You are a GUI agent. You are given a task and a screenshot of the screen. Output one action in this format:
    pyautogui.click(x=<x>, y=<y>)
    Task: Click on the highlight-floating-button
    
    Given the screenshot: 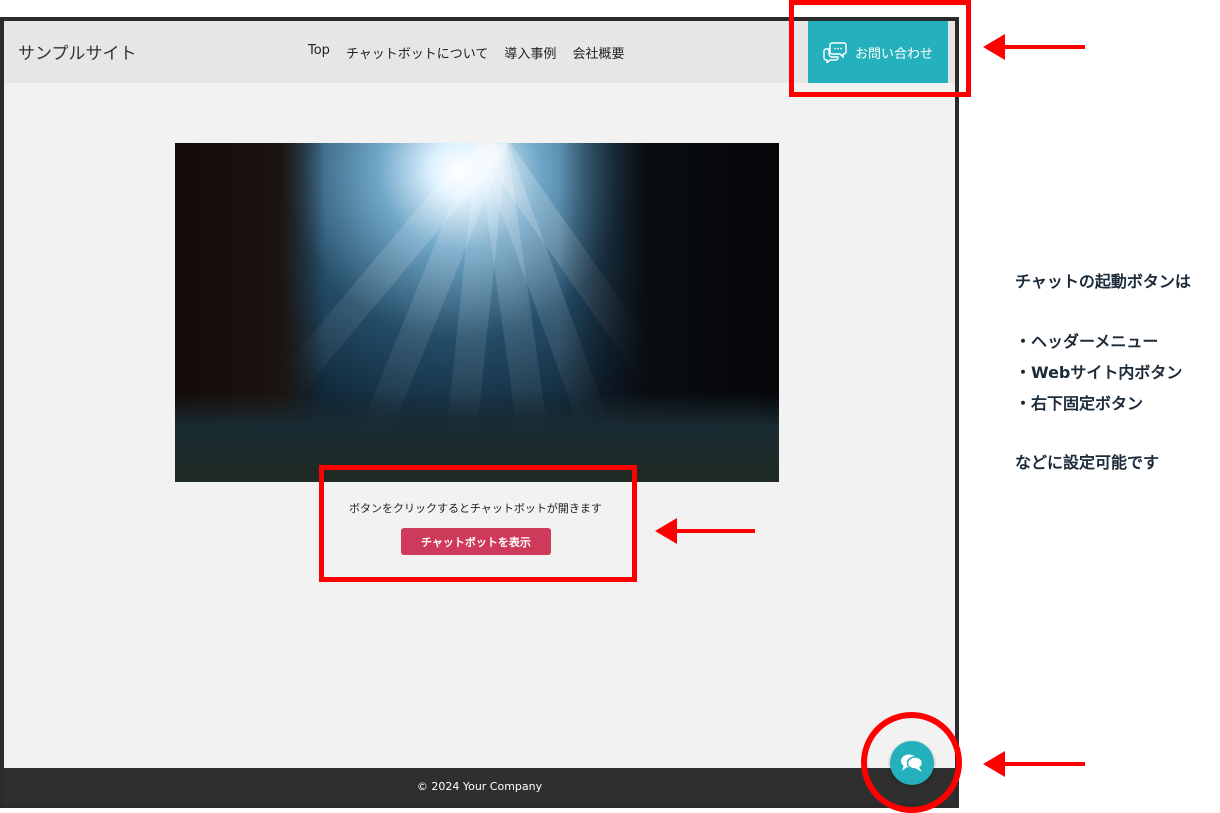 What is the action you would take?
    pyautogui.click(x=911, y=762)
    